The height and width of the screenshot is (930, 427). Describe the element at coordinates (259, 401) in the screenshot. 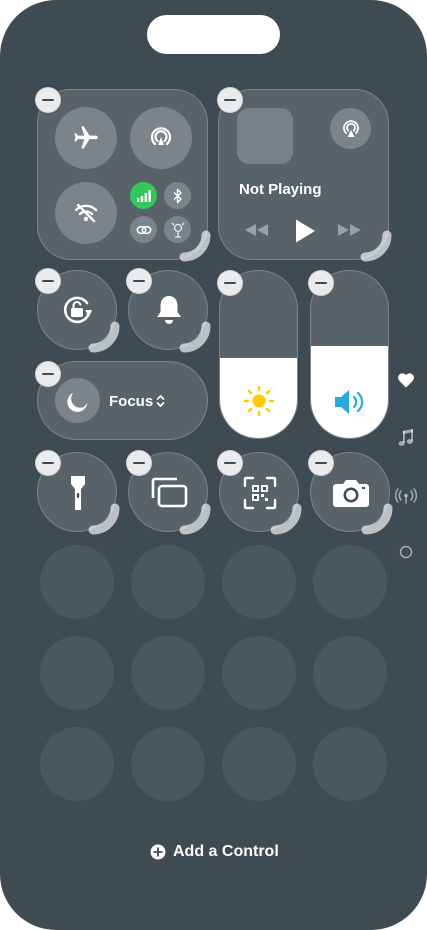

I see `sun-icon` at that location.